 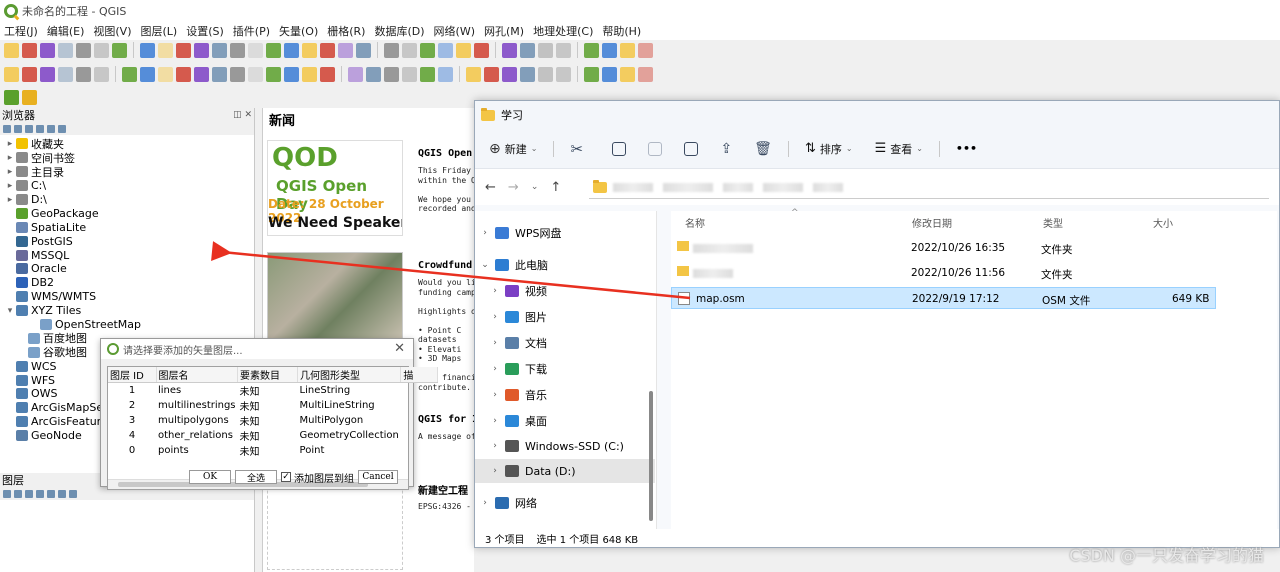 I want to click on ok-button: OK, so click(x=210, y=477).